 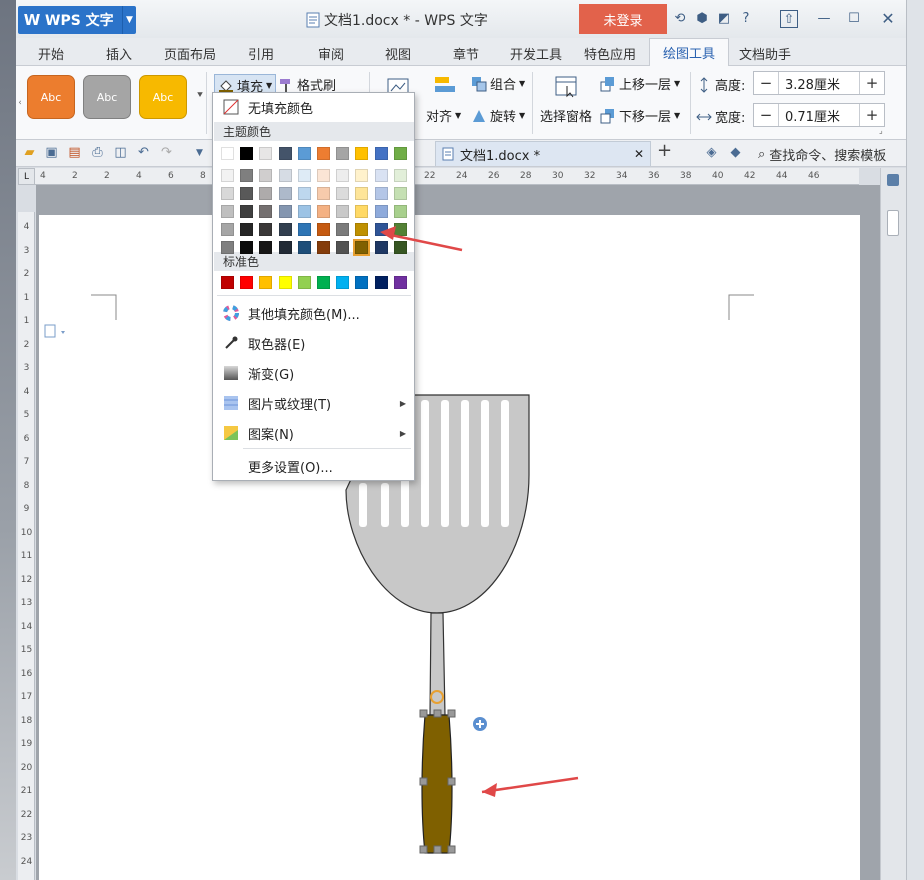 What do you see at coordinates (51, 53) in the screenshot?
I see `tab-home: 开始` at bounding box center [51, 53].